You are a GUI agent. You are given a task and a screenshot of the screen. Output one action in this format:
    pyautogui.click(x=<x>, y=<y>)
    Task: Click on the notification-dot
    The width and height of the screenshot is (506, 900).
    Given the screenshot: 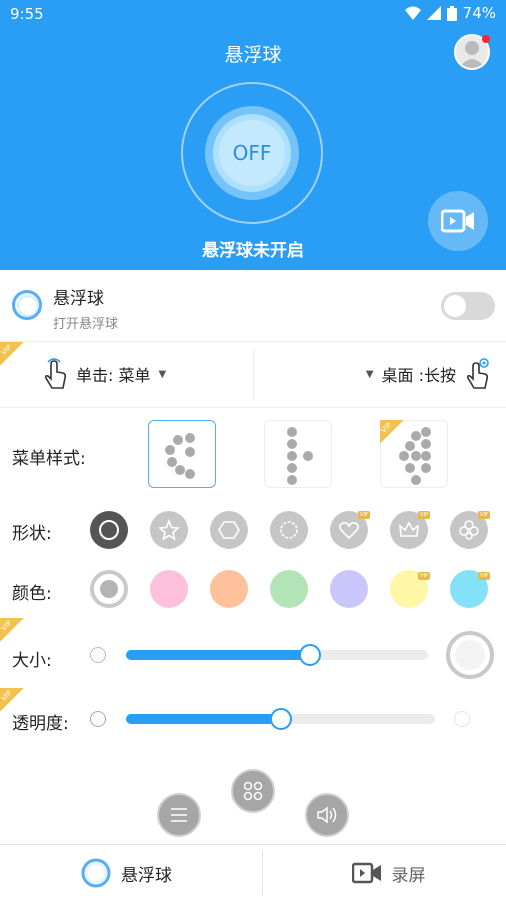 What is the action you would take?
    pyautogui.click(x=486, y=39)
    